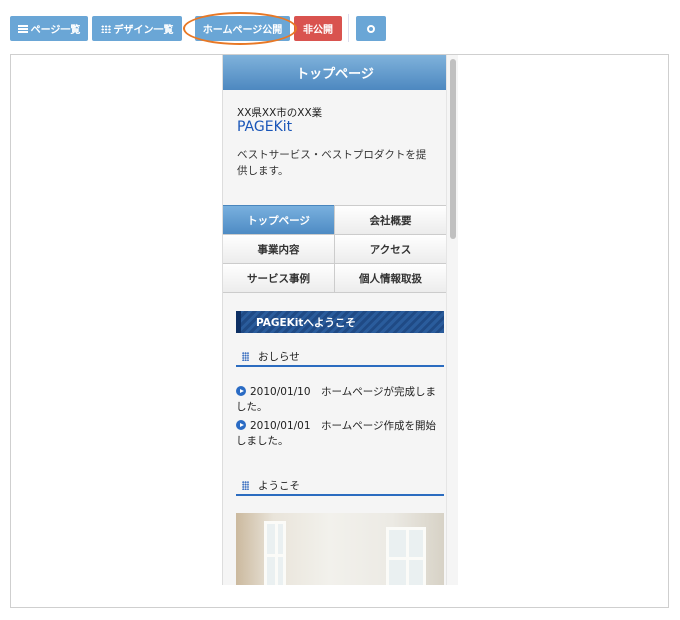 The height and width of the screenshot is (620, 680). What do you see at coordinates (390, 278) in the screenshot?
I see `nav-item-privacy: 個人情報取扱` at bounding box center [390, 278].